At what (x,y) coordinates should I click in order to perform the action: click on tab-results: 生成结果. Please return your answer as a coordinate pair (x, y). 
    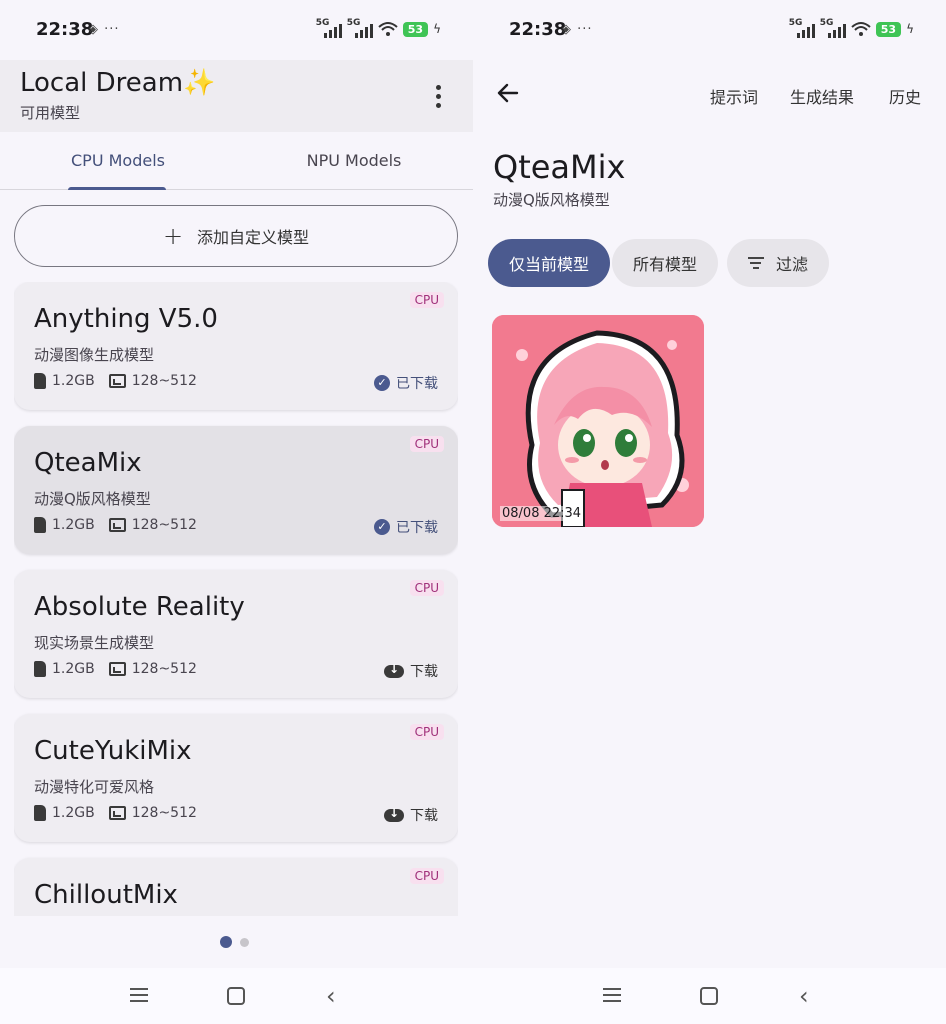
    Looking at the image, I should click on (822, 96).